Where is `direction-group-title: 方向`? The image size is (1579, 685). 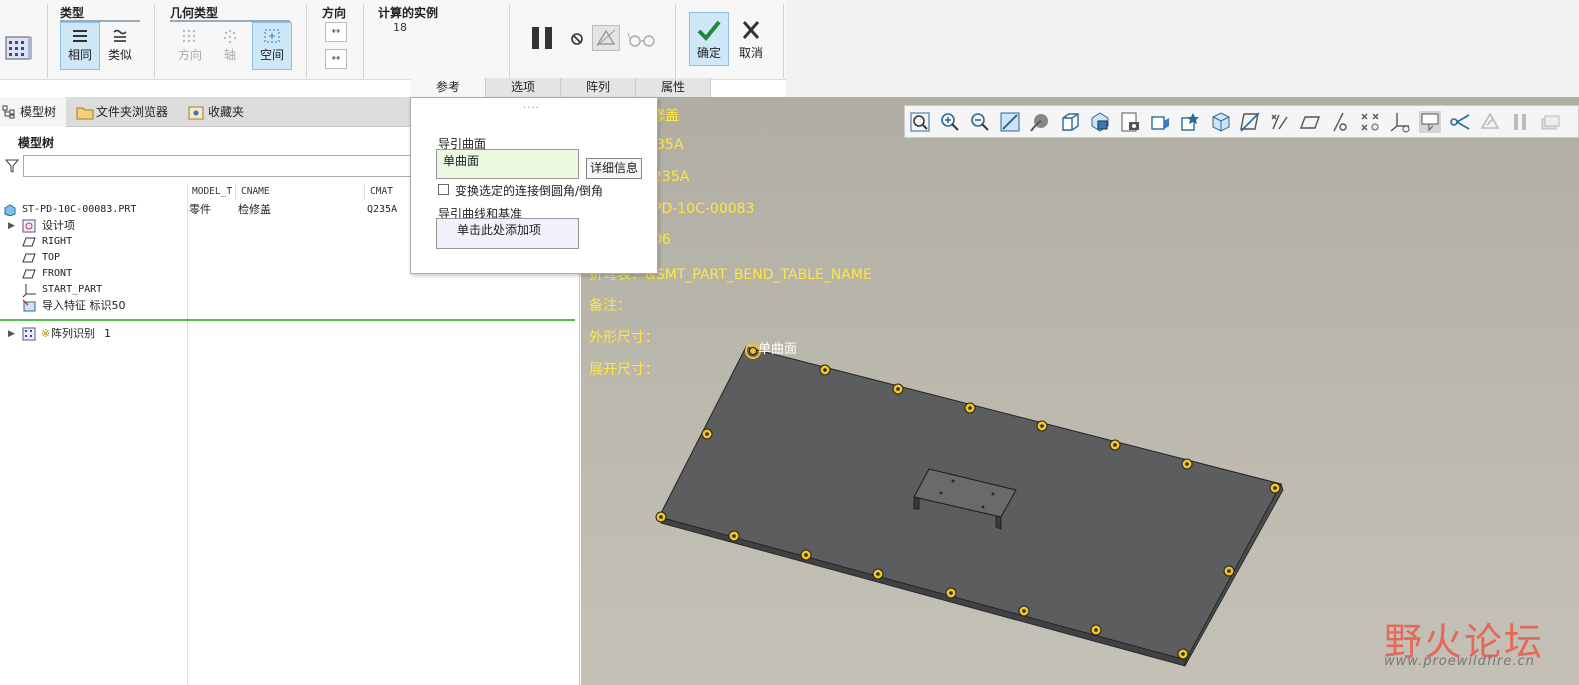
direction-group-title: 方向 is located at coordinates (334, 13).